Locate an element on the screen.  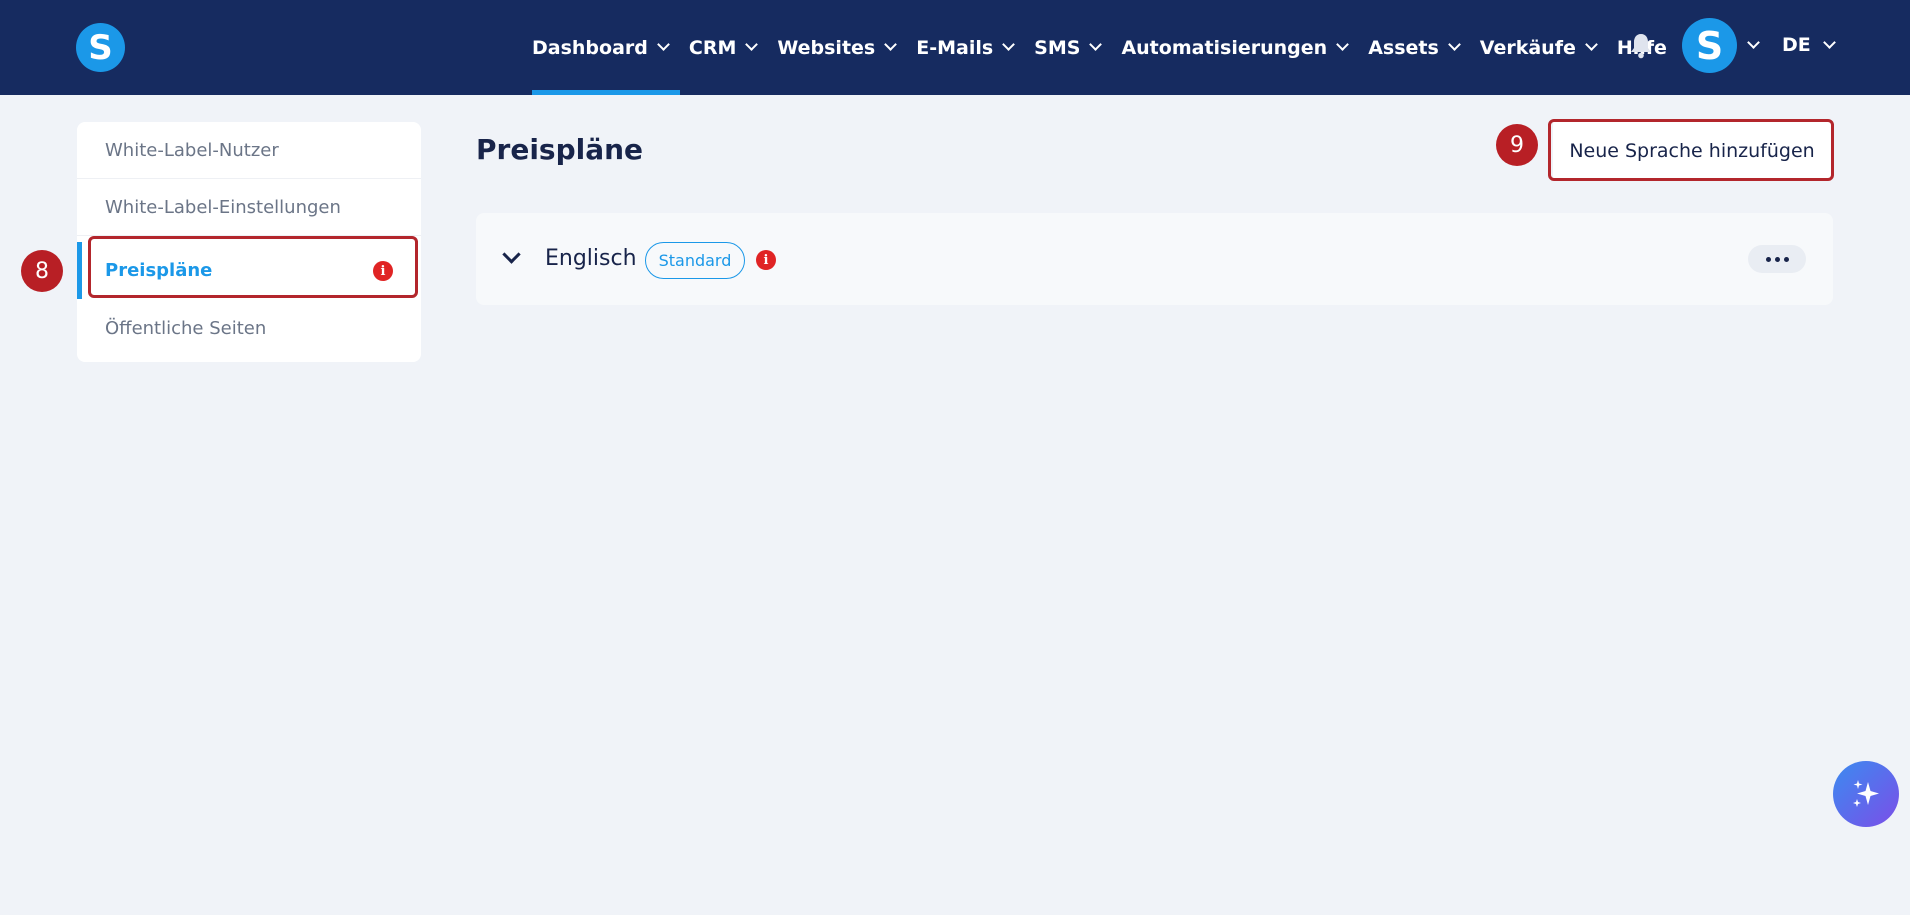
sidebar-item-white-label-settings: White-Label-Einstellungen is located at coordinates (249, 207).